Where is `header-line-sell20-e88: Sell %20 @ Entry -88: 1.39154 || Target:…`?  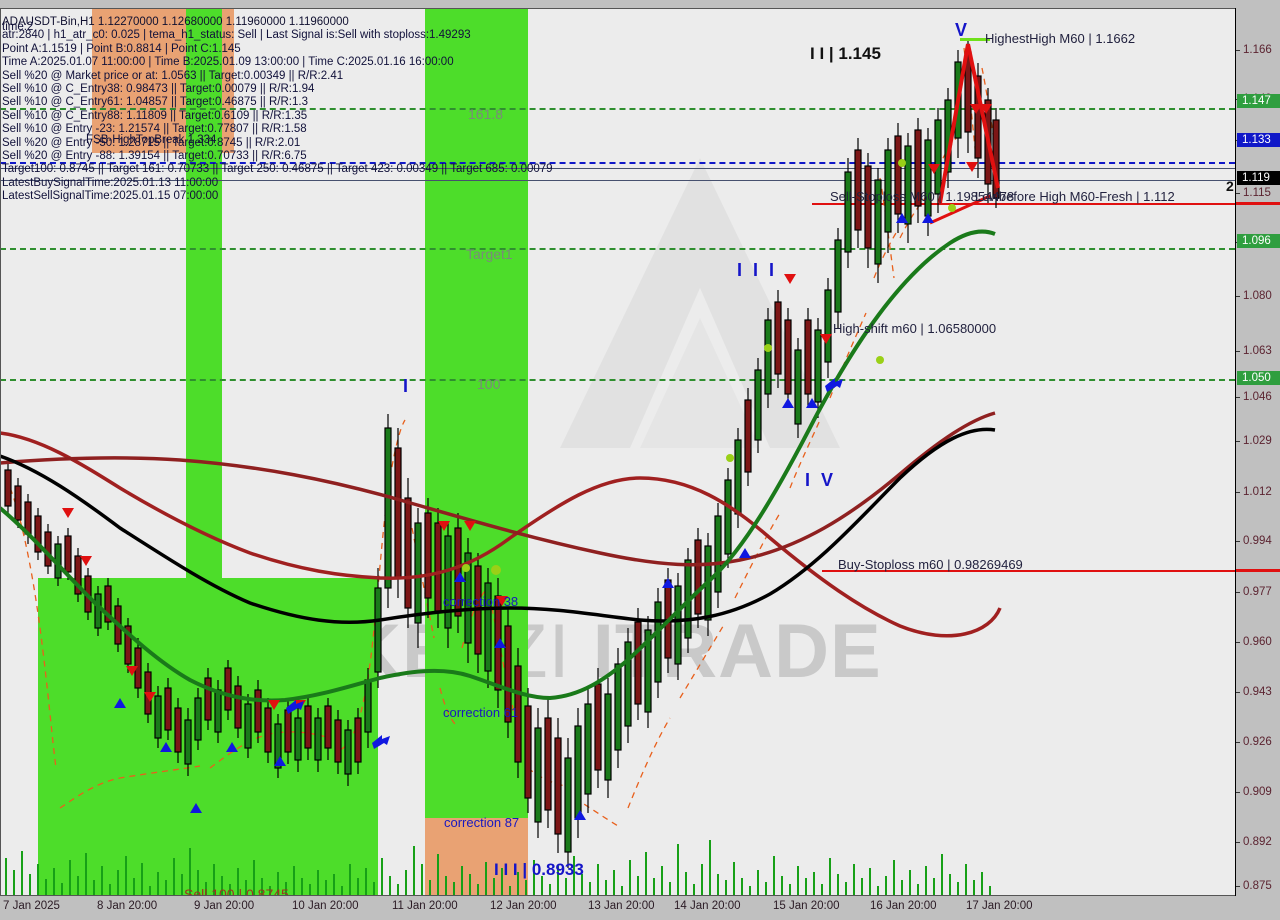
header-line-sell20-e88: Sell %20 @ Entry -88: 1.39154 || Target:… is located at coordinates (154, 155).